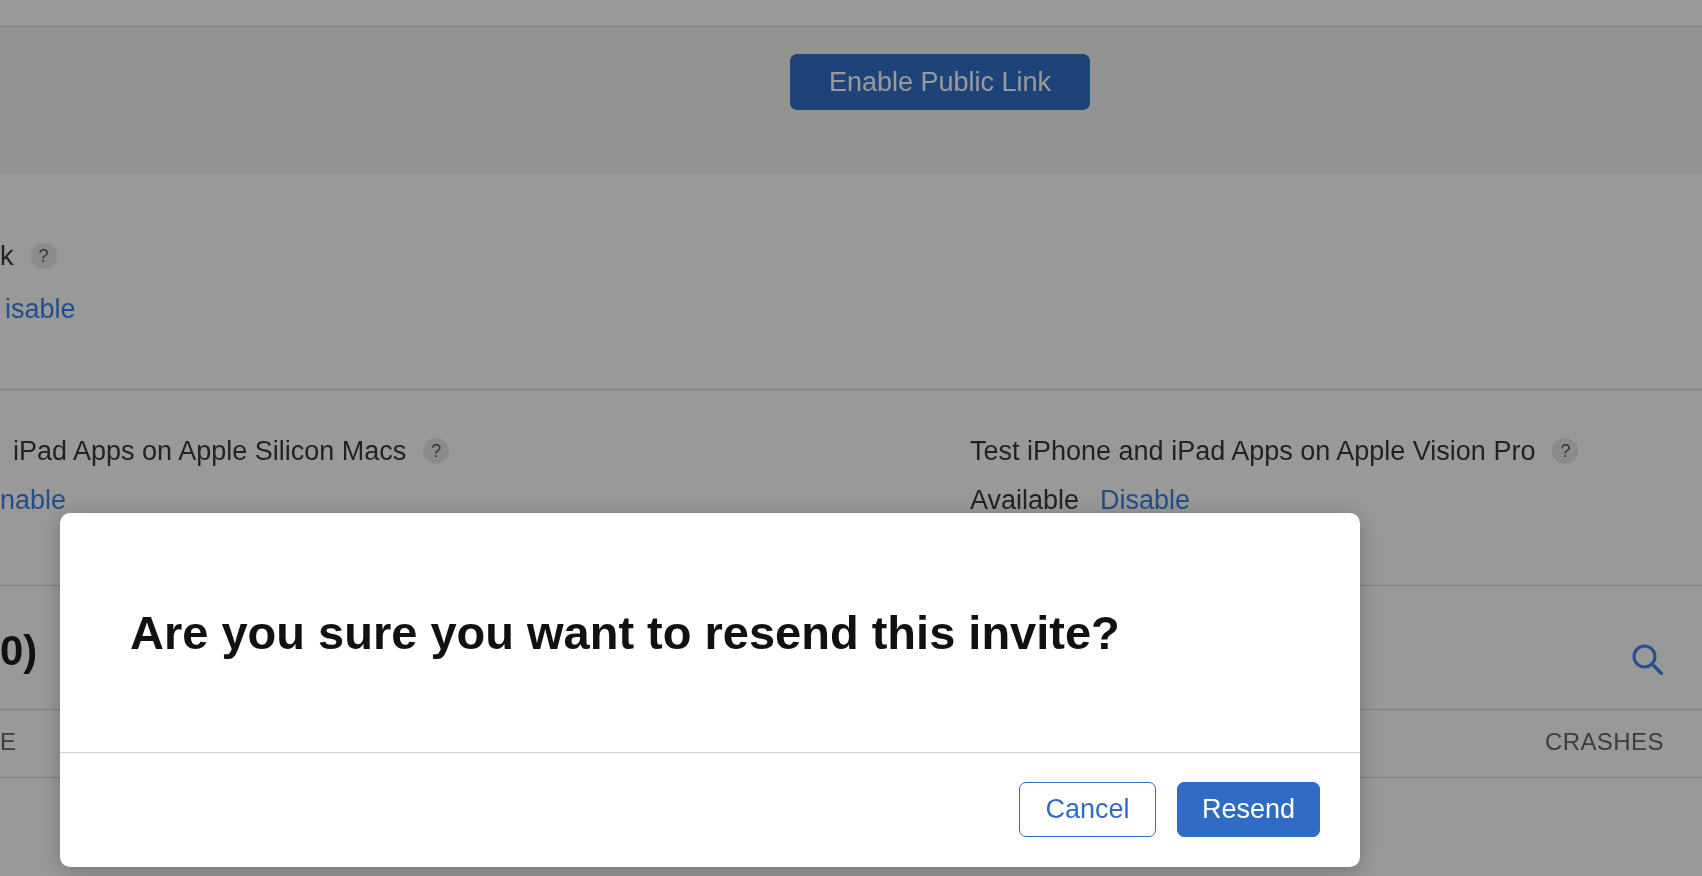 This screenshot has height=876, width=1702. I want to click on dialog-title: Are you sure you want to resend this invite?, so click(625, 632).